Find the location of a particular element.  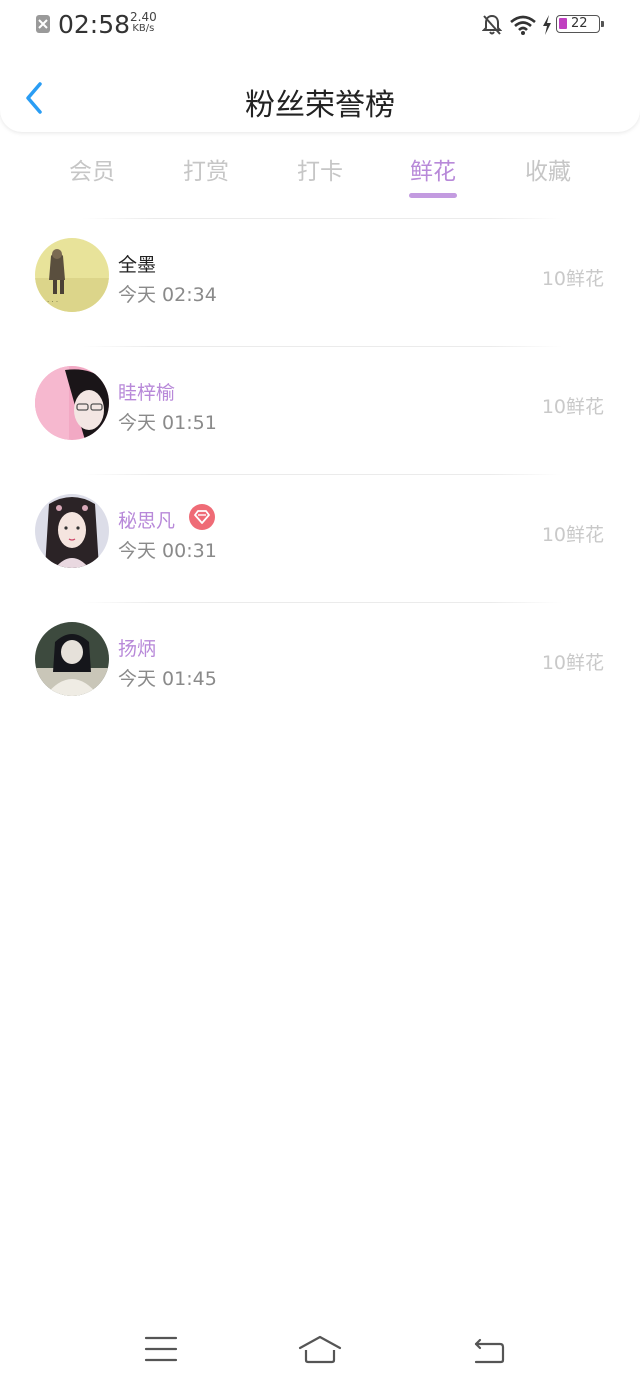

timestamp: 今天 00:31 is located at coordinates (167, 551).